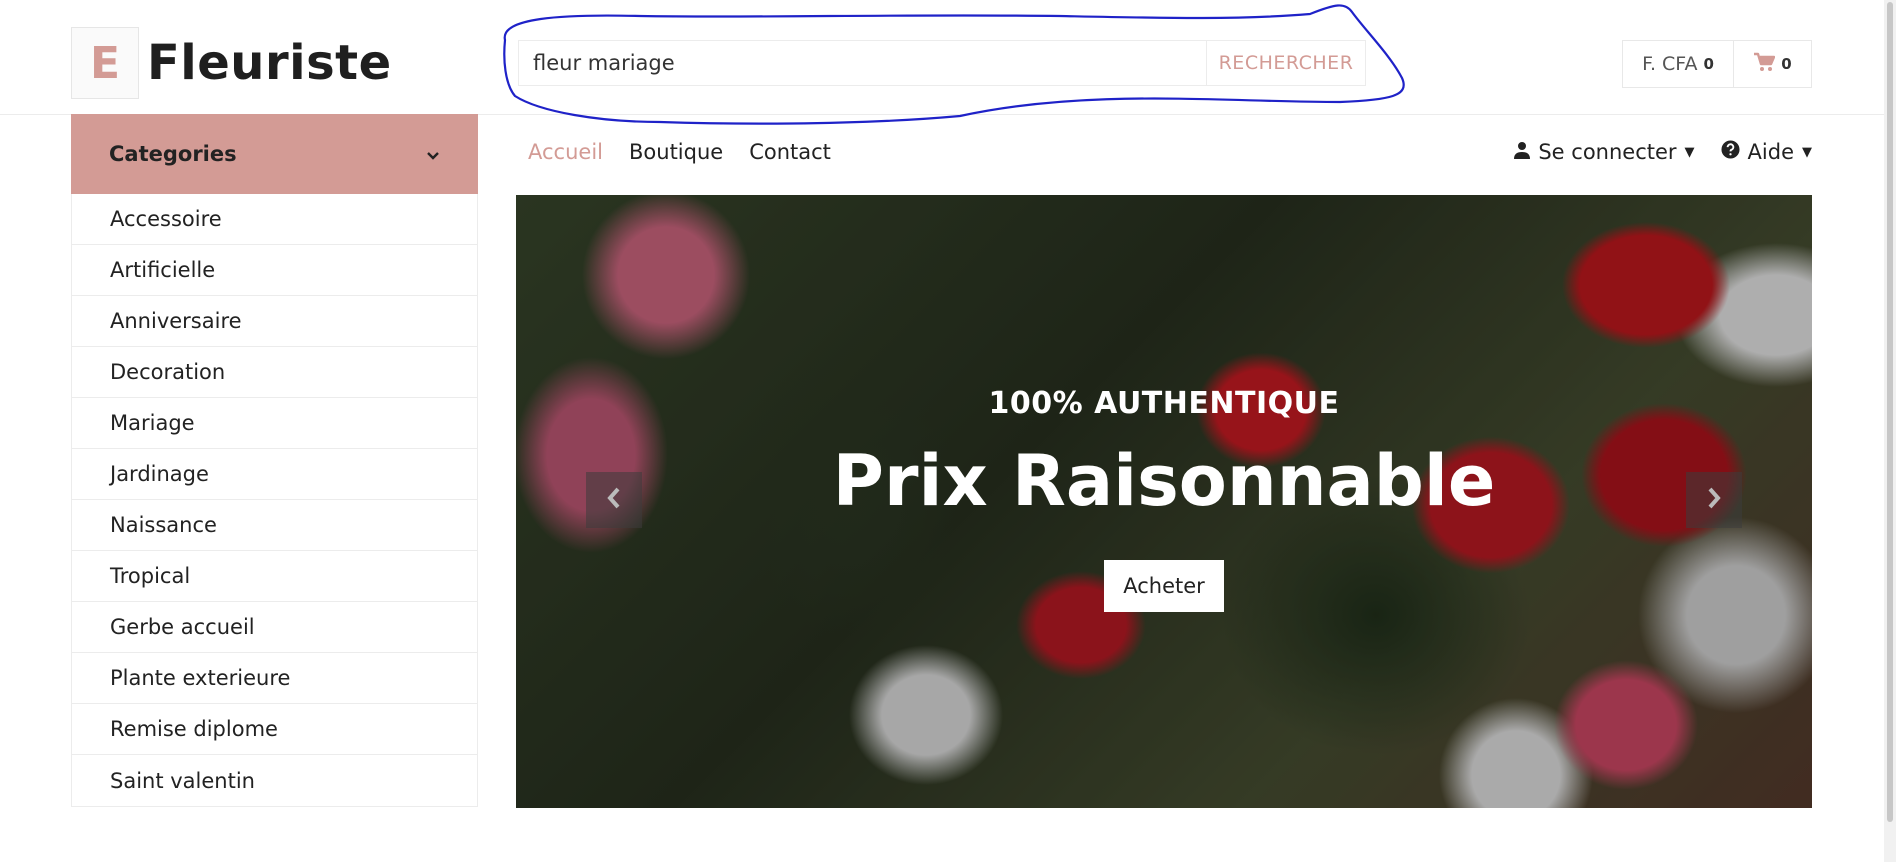  What do you see at coordinates (1890, 412) in the screenshot?
I see `scrollbar-thumb` at bounding box center [1890, 412].